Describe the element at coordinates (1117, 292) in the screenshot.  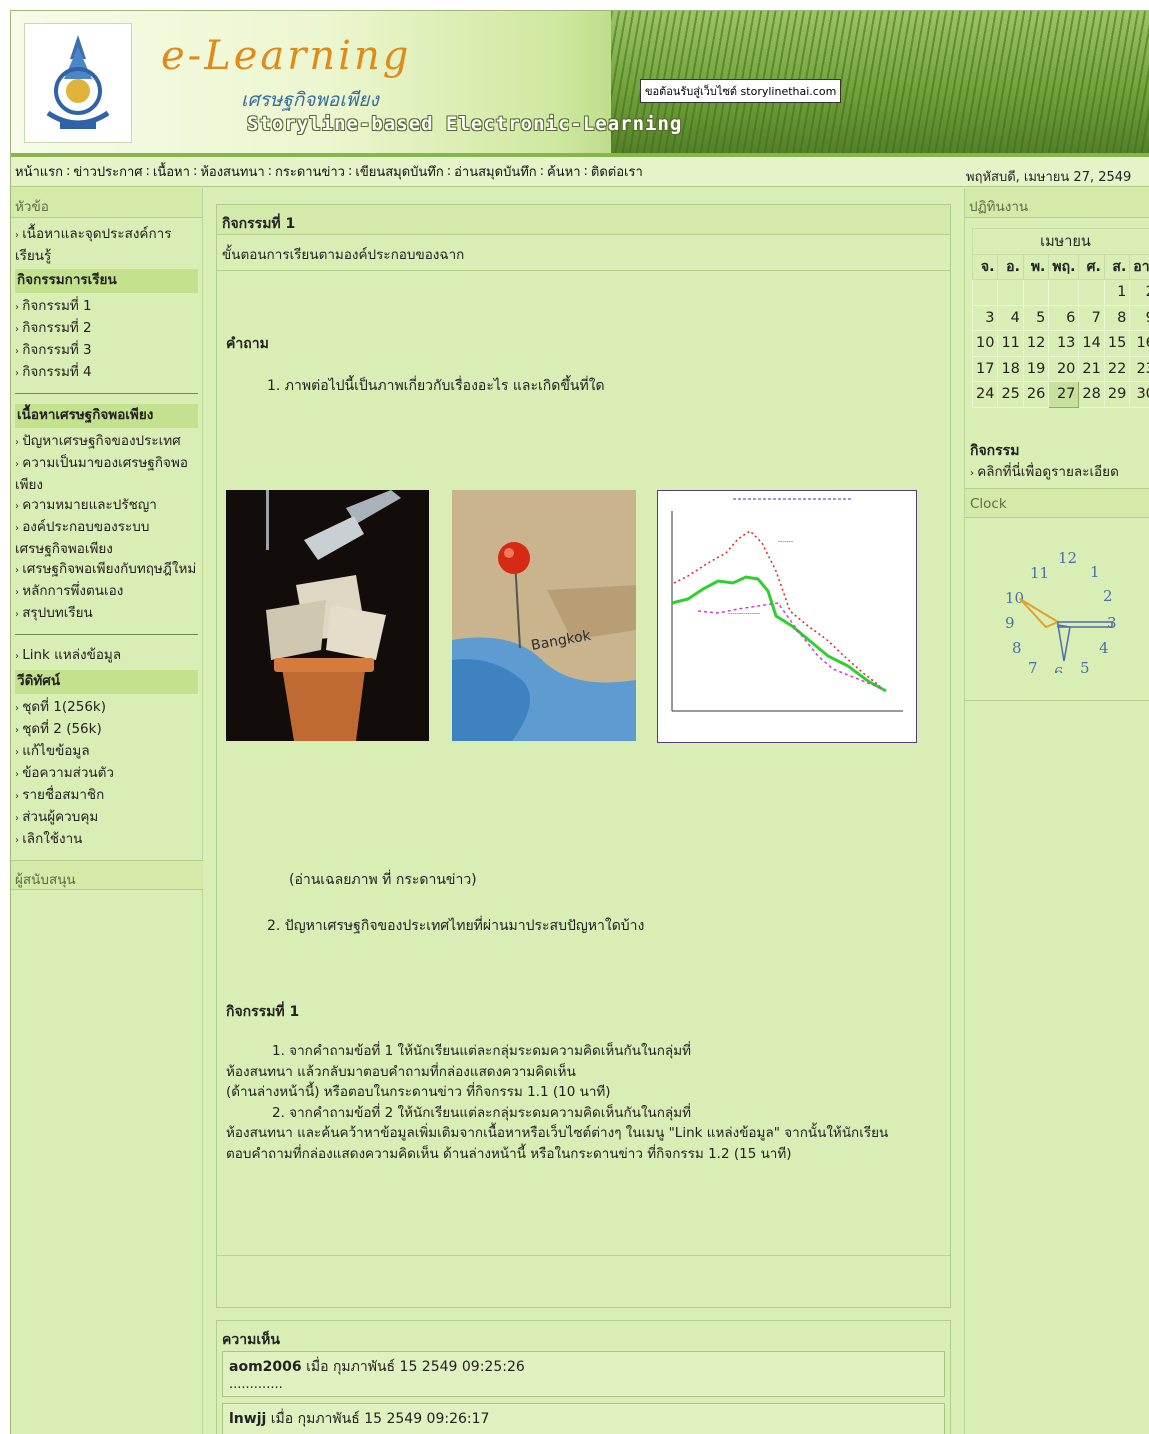
I see `calendar-day: 1` at that location.